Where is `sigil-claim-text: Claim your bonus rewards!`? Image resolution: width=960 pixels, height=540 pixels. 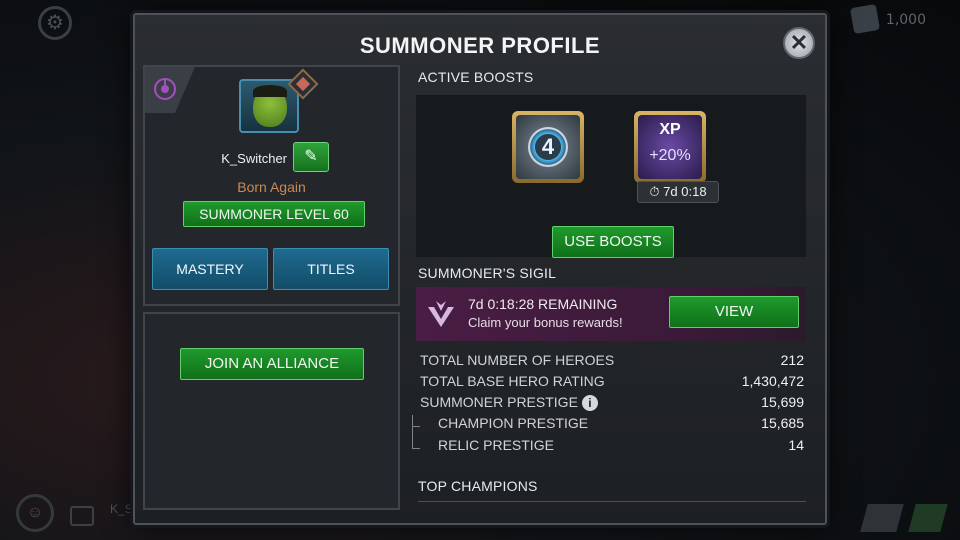 sigil-claim-text: Claim your bonus rewards! is located at coordinates (545, 322).